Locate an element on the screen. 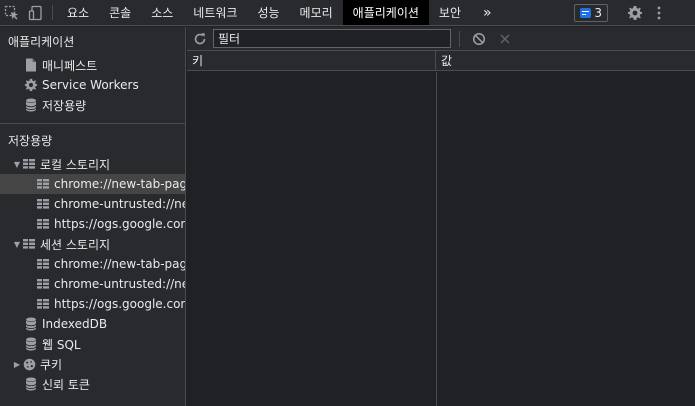 The width and height of the screenshot is (695, 406). devtools-tab-bar: 요소 콘솔 소스 네트워크 성능 메모리 애플리케이션 보안 » 3 is located at coordinates (347, 13).